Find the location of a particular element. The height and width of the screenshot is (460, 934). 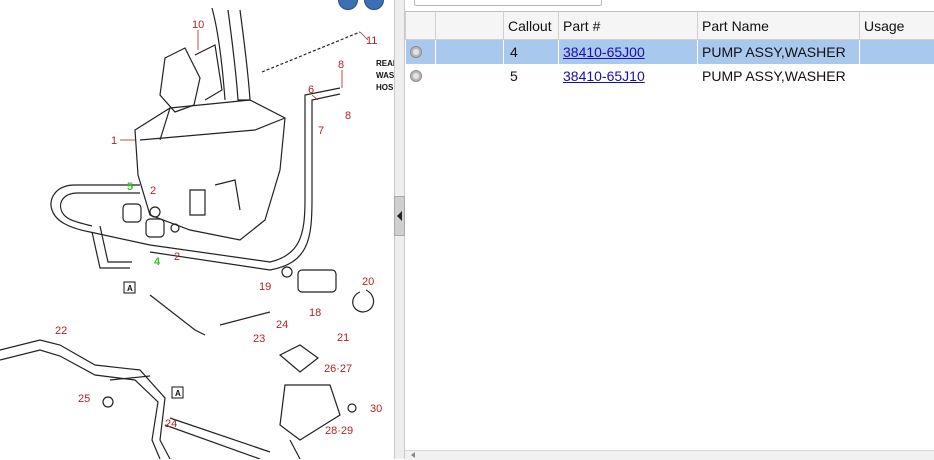

table-header-row: Callout Part # Part Name Usage is located at coordinates (670, 26).